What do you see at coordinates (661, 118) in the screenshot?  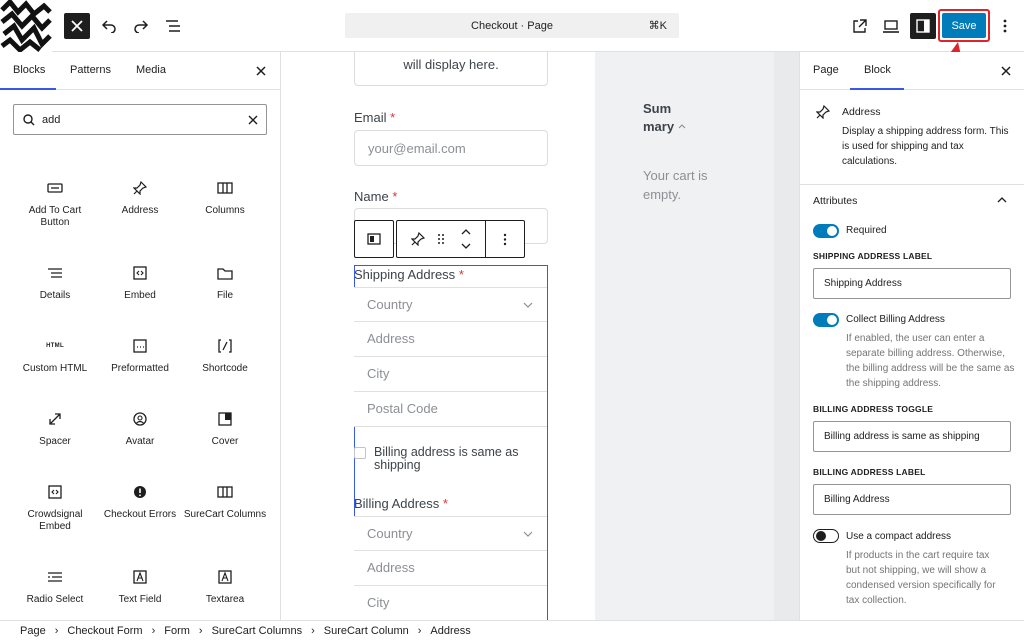 I see `summary-title: Summary` at bounding box center [661, 118].